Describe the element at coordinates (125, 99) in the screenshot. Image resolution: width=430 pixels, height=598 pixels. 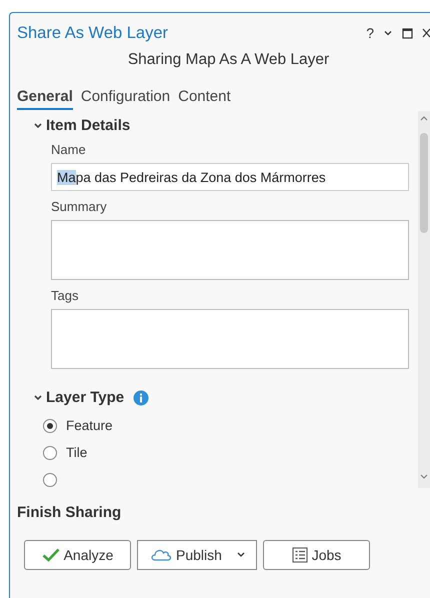
I see `tab: Configuration` at that location.